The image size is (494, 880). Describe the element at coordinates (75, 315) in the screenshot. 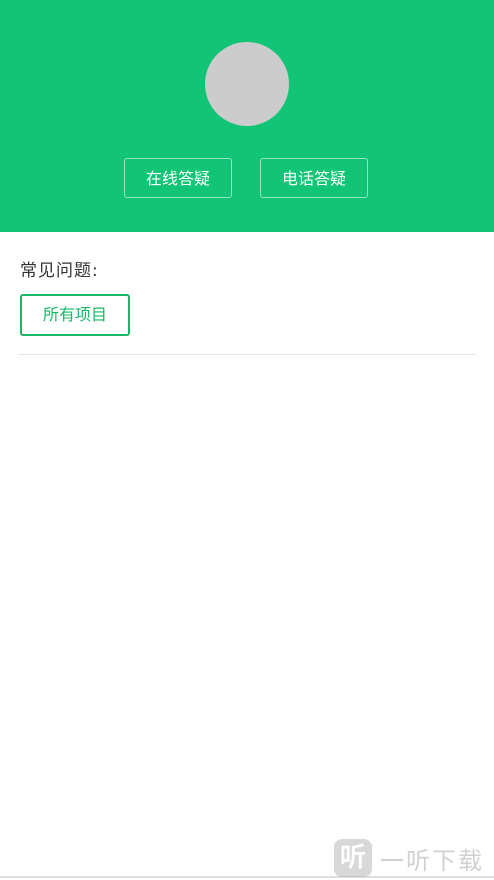

I see `all-projects-button: 所有项目` at that location.